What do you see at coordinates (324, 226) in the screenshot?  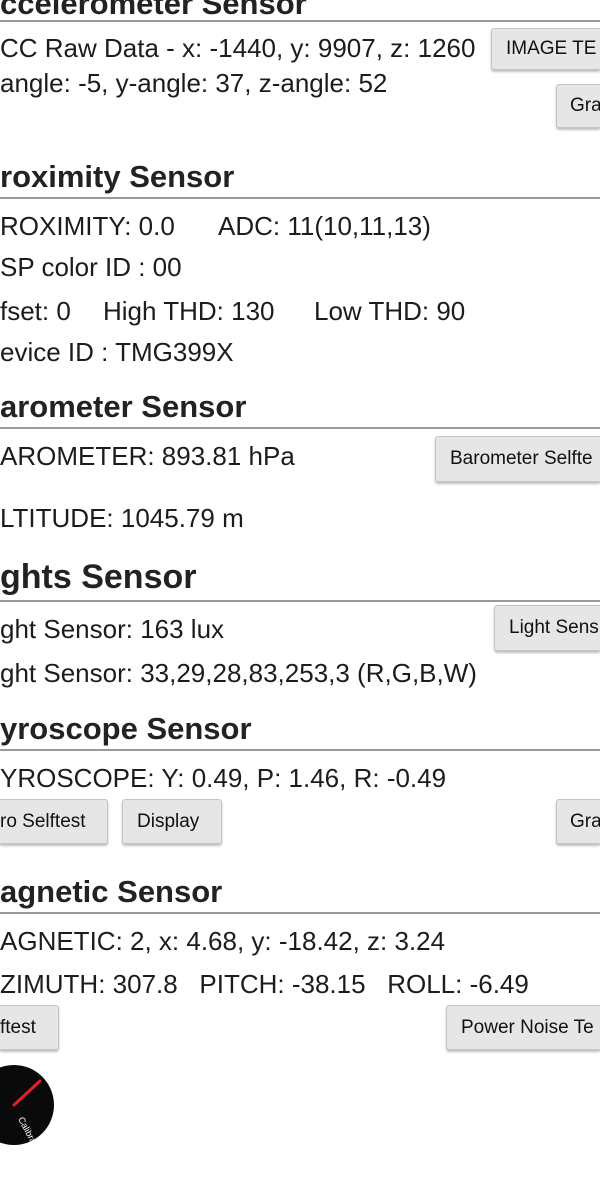 I see `proximity-adc: ADC: 11(10,11,13)` at bounding box center [324, 226].